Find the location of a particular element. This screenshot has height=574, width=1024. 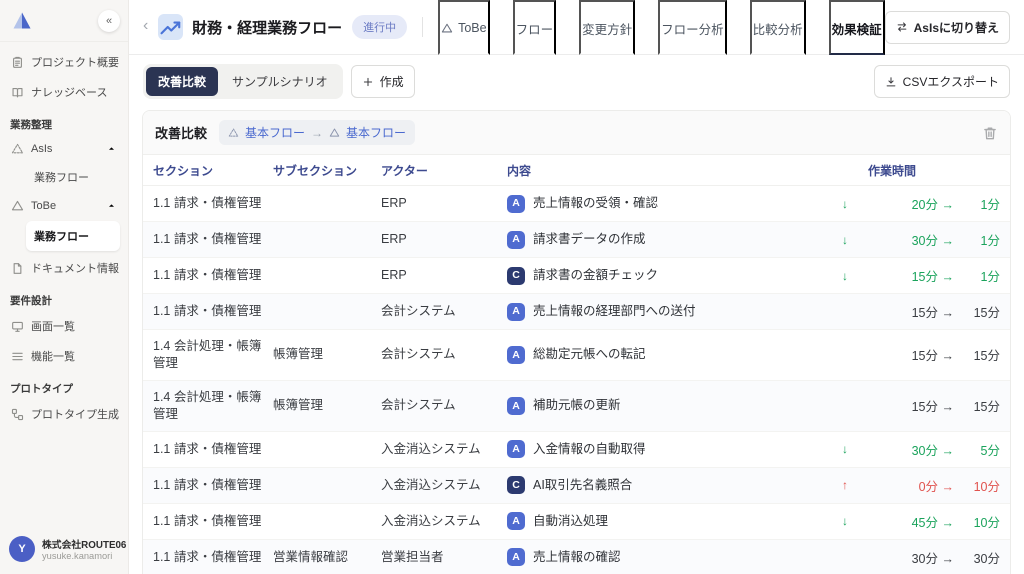

time-after: 10分 is located at coordinates (986, 522).